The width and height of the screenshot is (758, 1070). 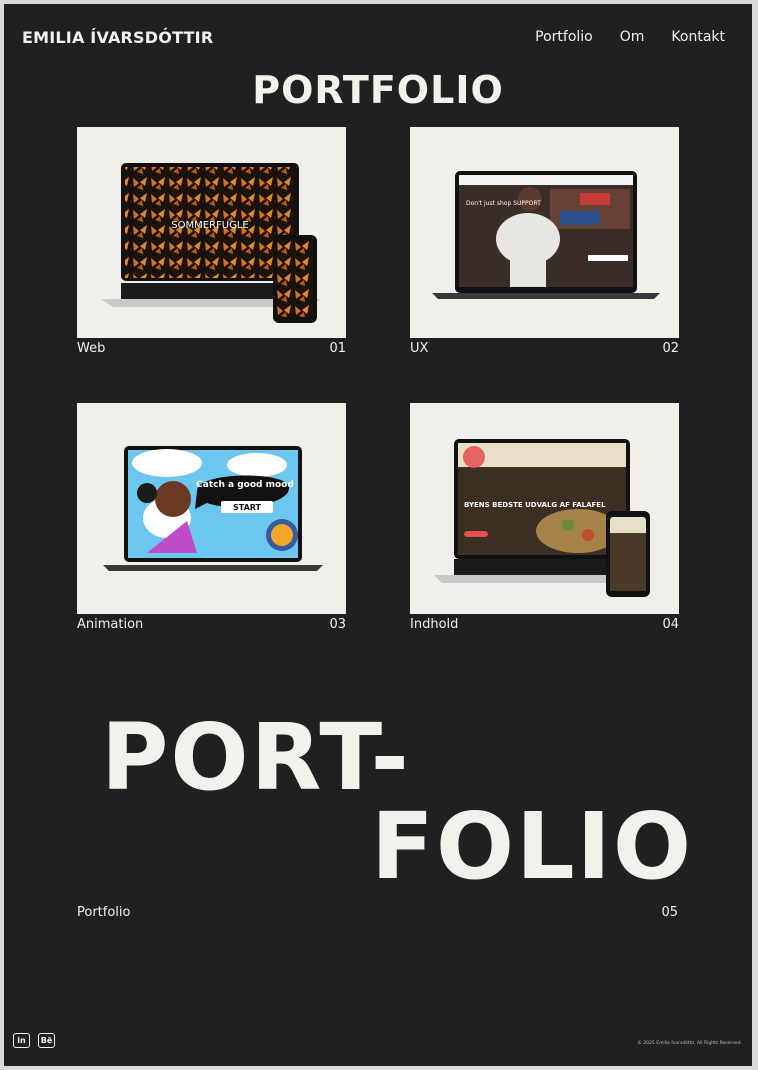 I want to click on hero-caption: Portfolio 05, so click(x=377, y=912).